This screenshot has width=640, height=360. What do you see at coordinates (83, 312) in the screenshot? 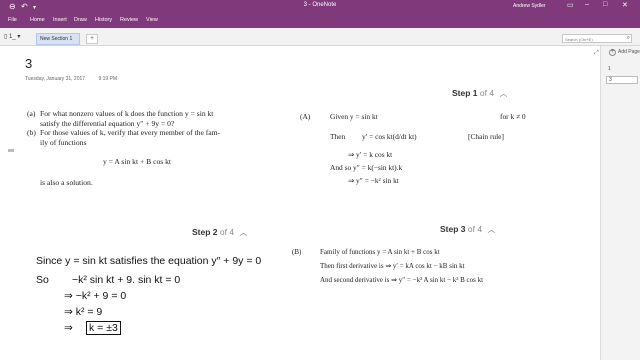
I see `step2-k-squared: ⇒ k² = 9` at bounding box center [83, 312].